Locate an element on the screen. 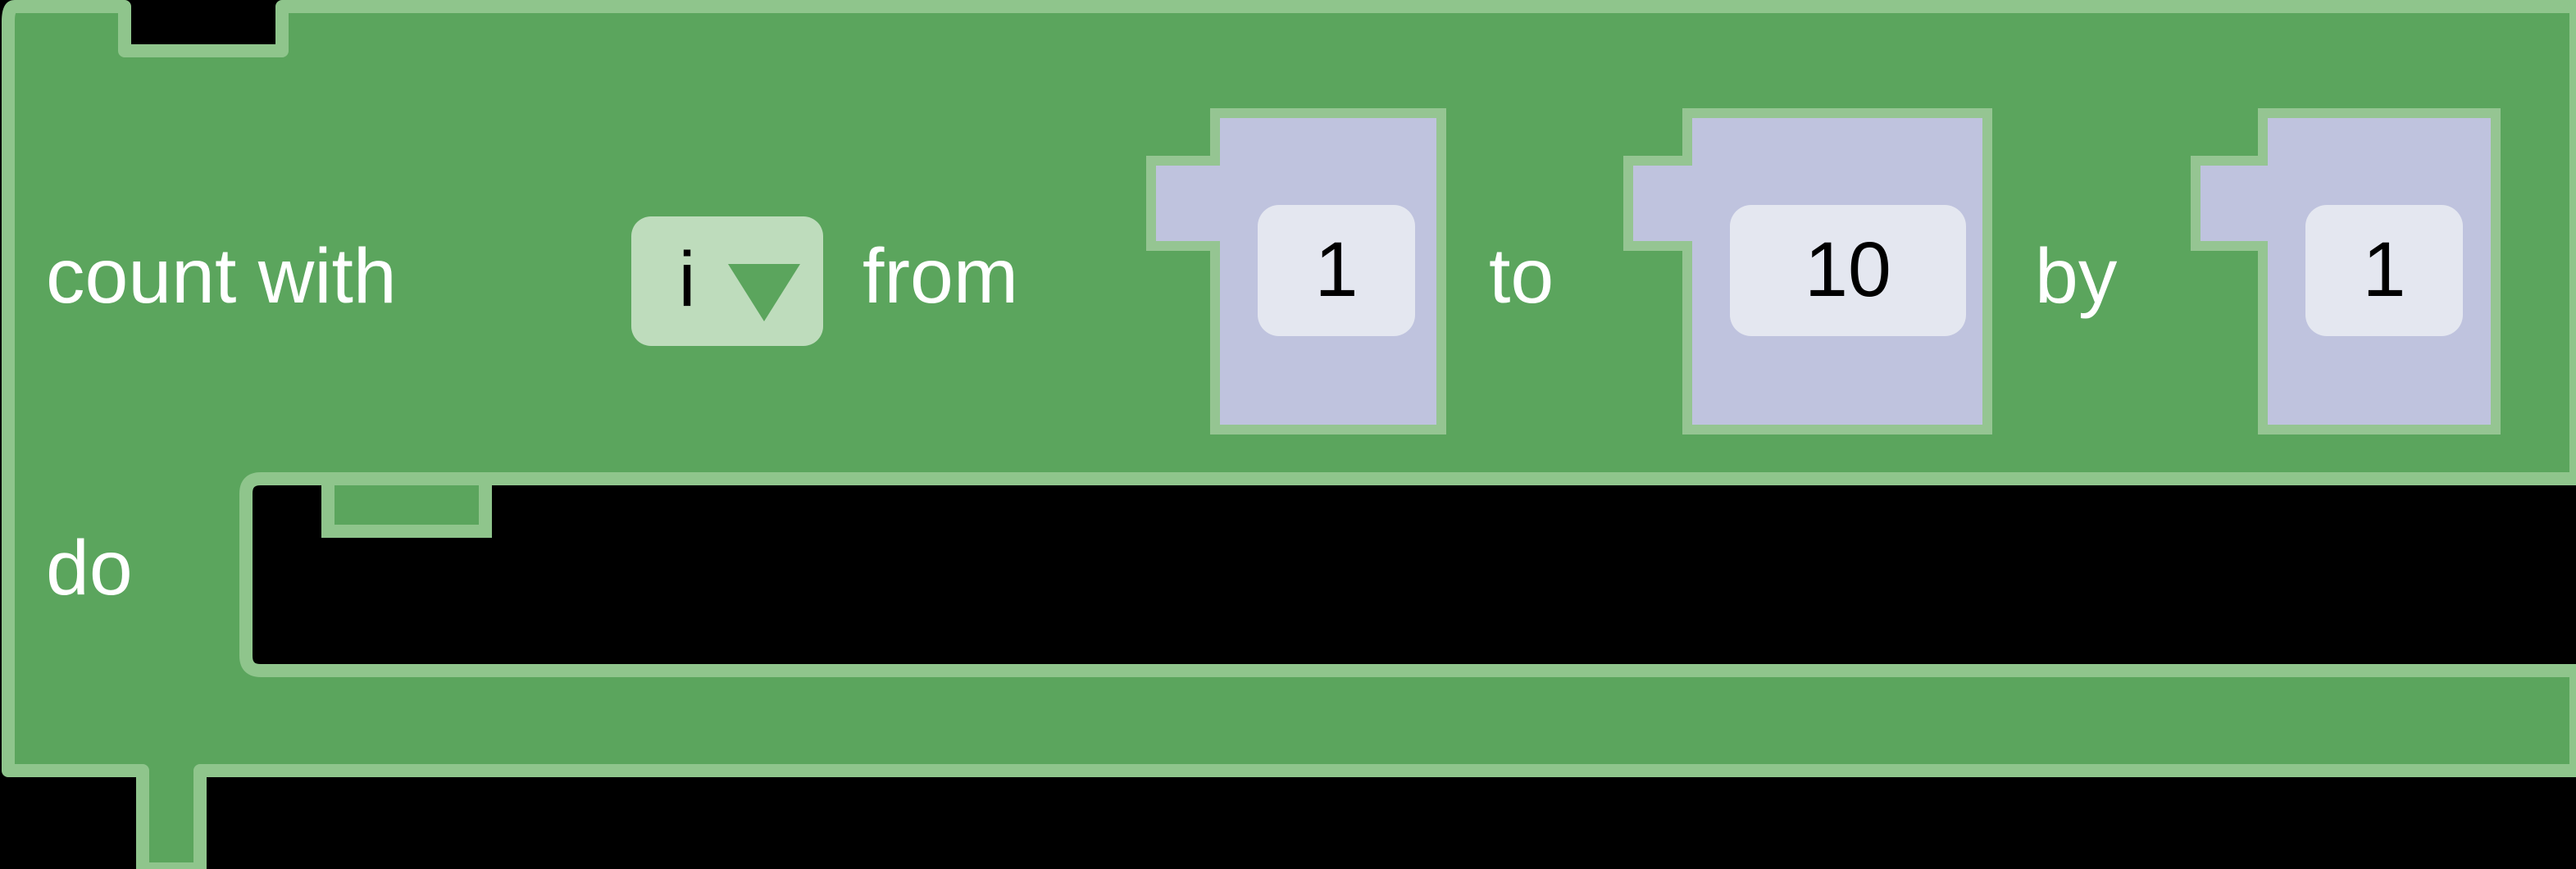 The image size is (2576, 869). variable-dropdown-value: i is located at coordinates (686, 279).